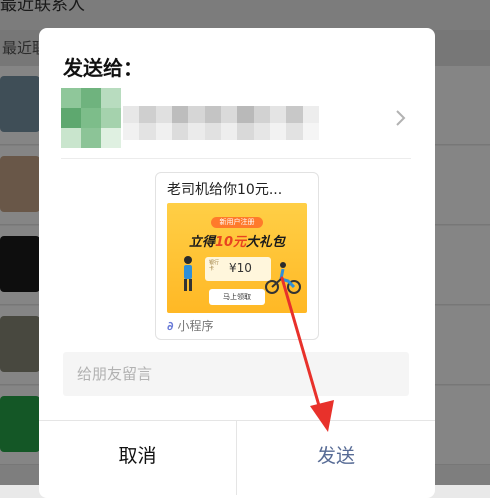  What do you see at coordinates (91, 118) in the screenshot?
I see `recipient-avatar` at bounding box center [91, 118].